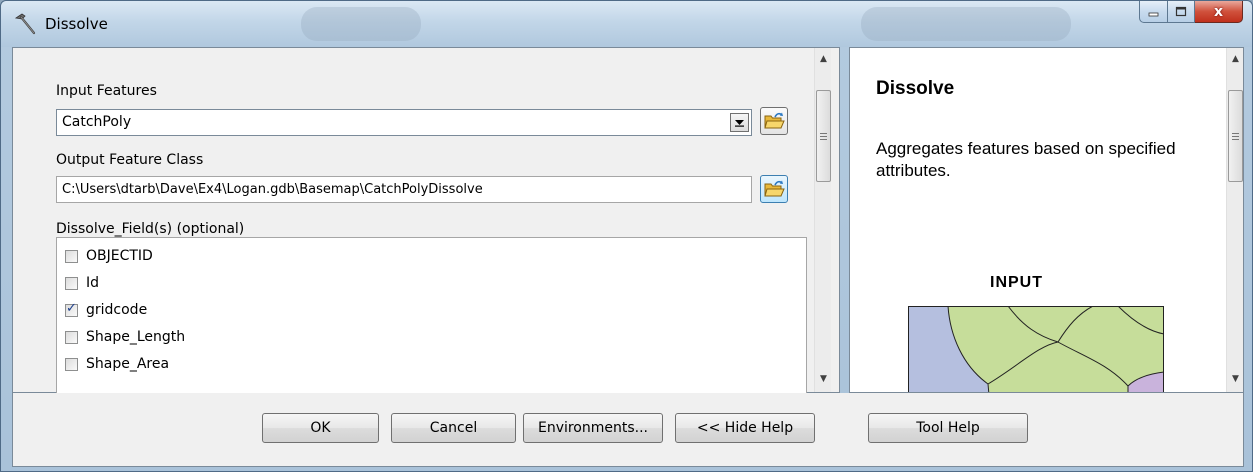 This screenshot has height=472, width=1253. What do you see at coordinates (320, 428) in the screenshot?
I see `ok-button: OK` at bounding box center [320, 428].